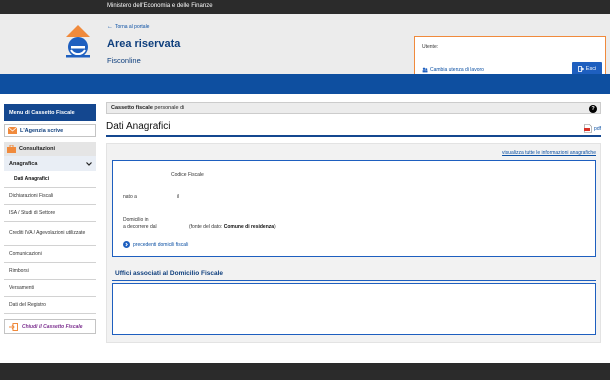 The width and height of the screenshot is (610, 380). I want to click on chevron-down-icon, so click(89, 163).